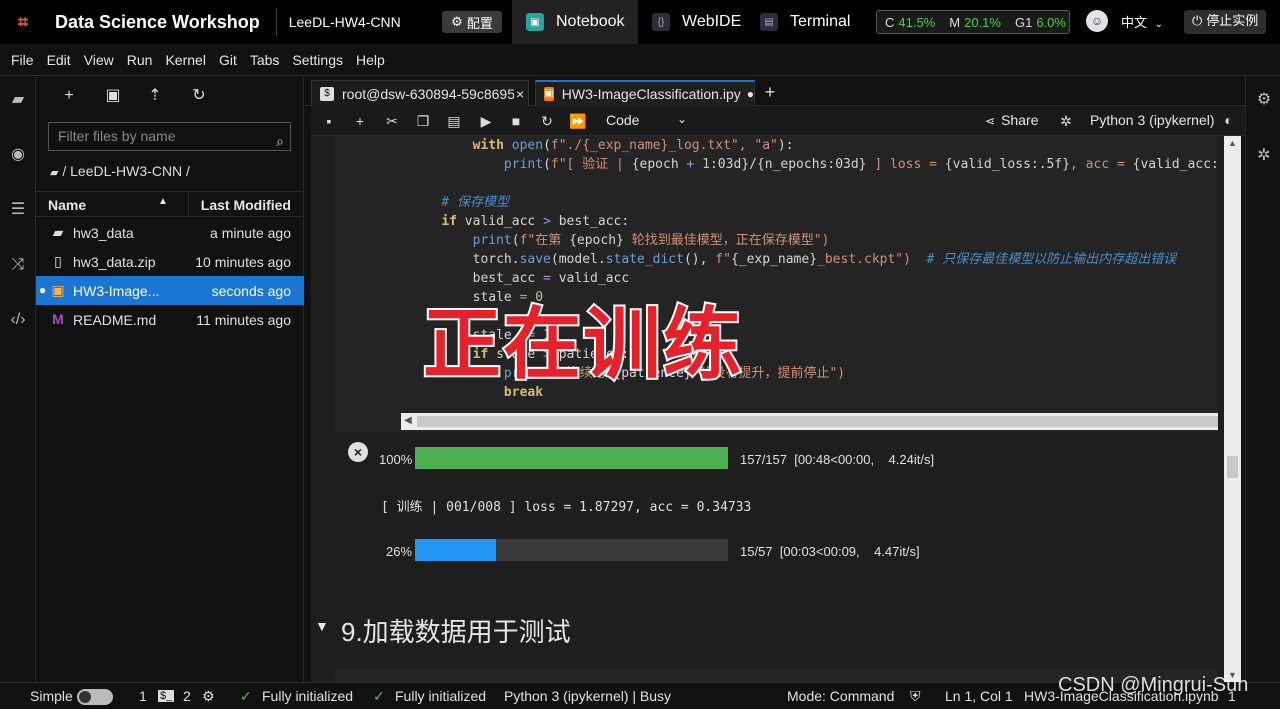 Image resolution: width=1280 pixels, height=709 pixels. I want to click on tab-label: HW3-ImageClassification.ipy, so click(651, 94).